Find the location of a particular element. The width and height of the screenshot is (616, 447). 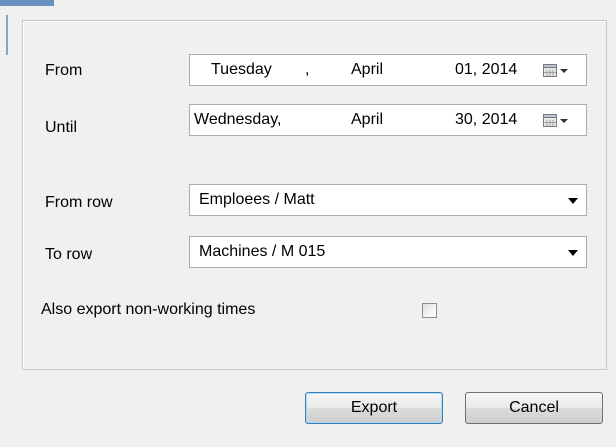

to-row-label: To row is located at coordinates (69, 254).